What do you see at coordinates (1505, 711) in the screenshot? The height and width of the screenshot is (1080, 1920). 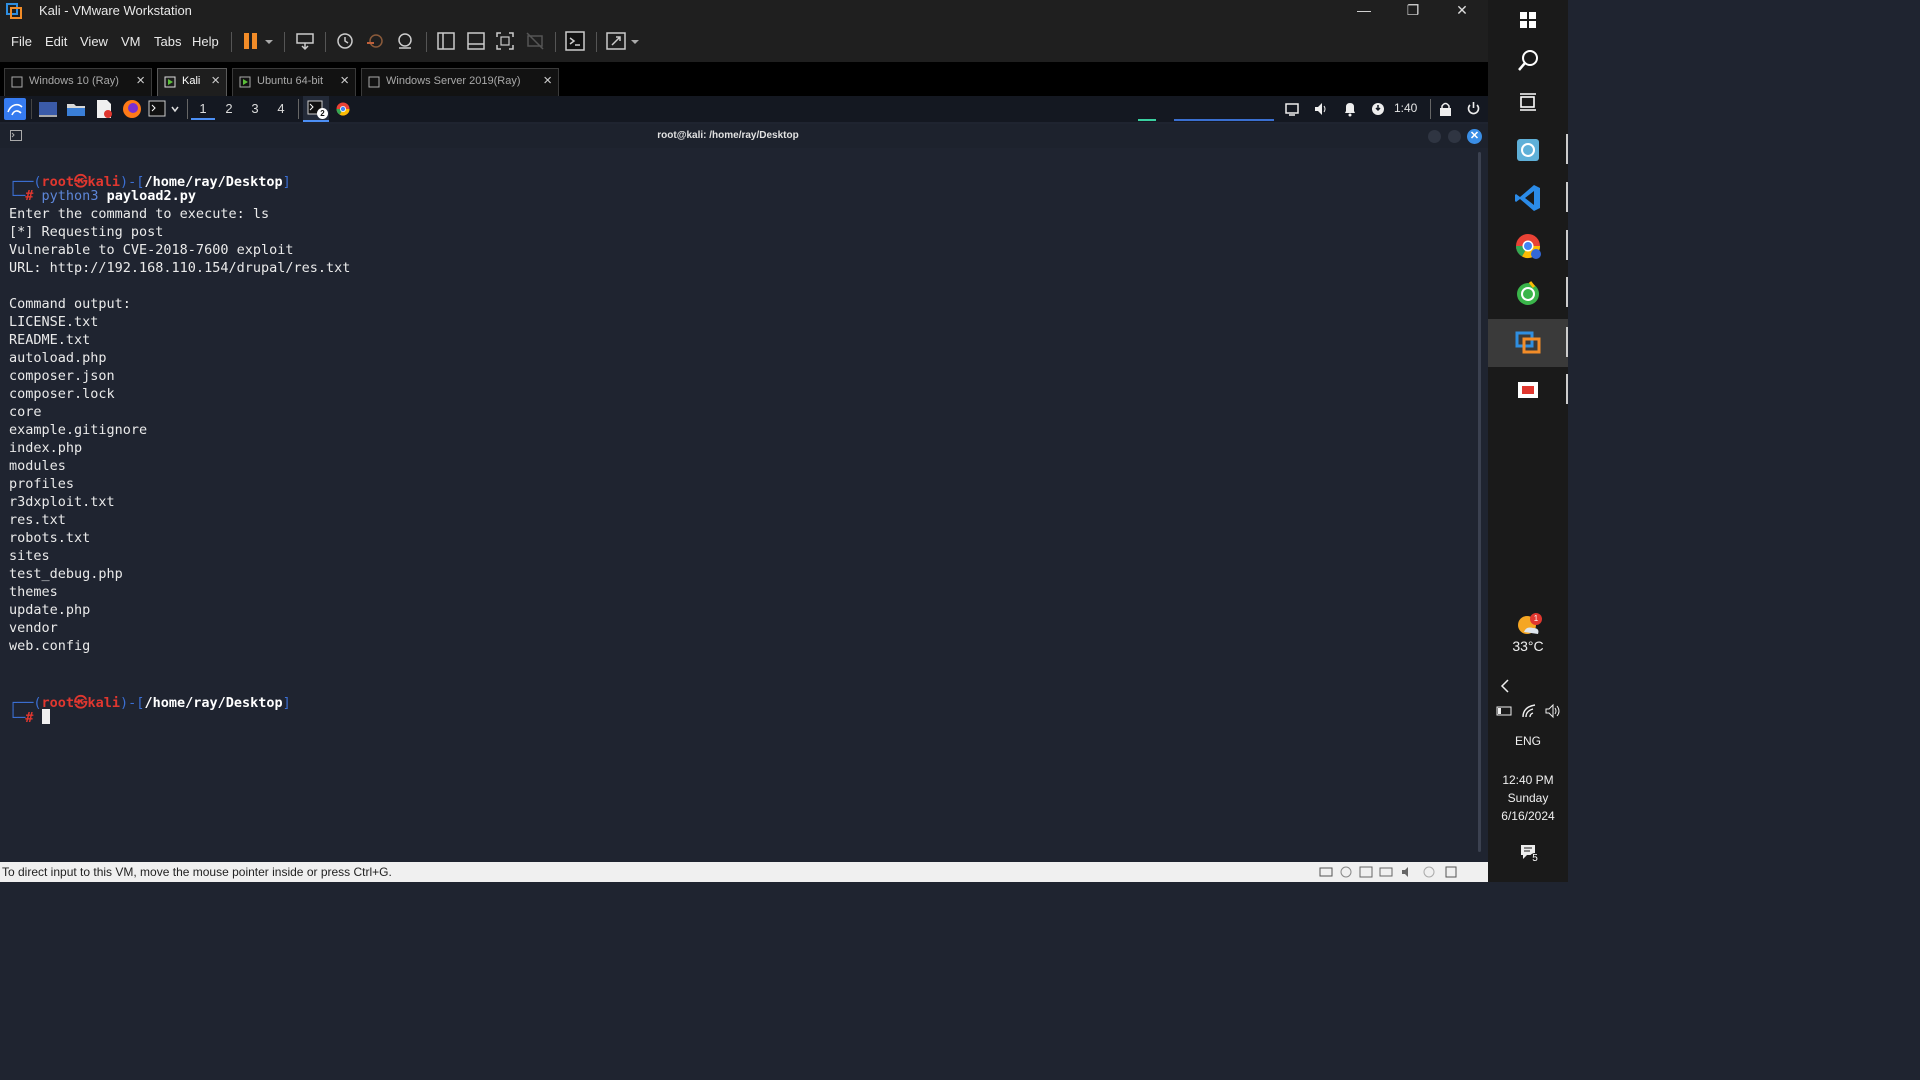 I see `battery-icon` at bounding box center [1505, 711].